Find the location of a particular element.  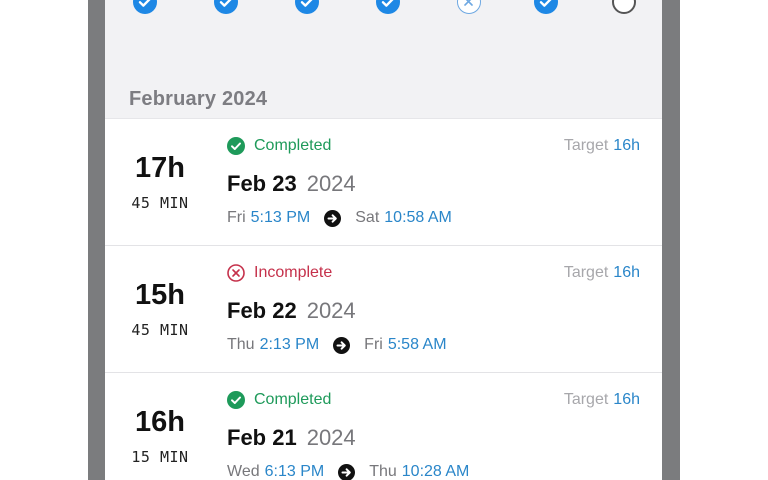

duration-hours: 15h is located at coordinates (160, 295).